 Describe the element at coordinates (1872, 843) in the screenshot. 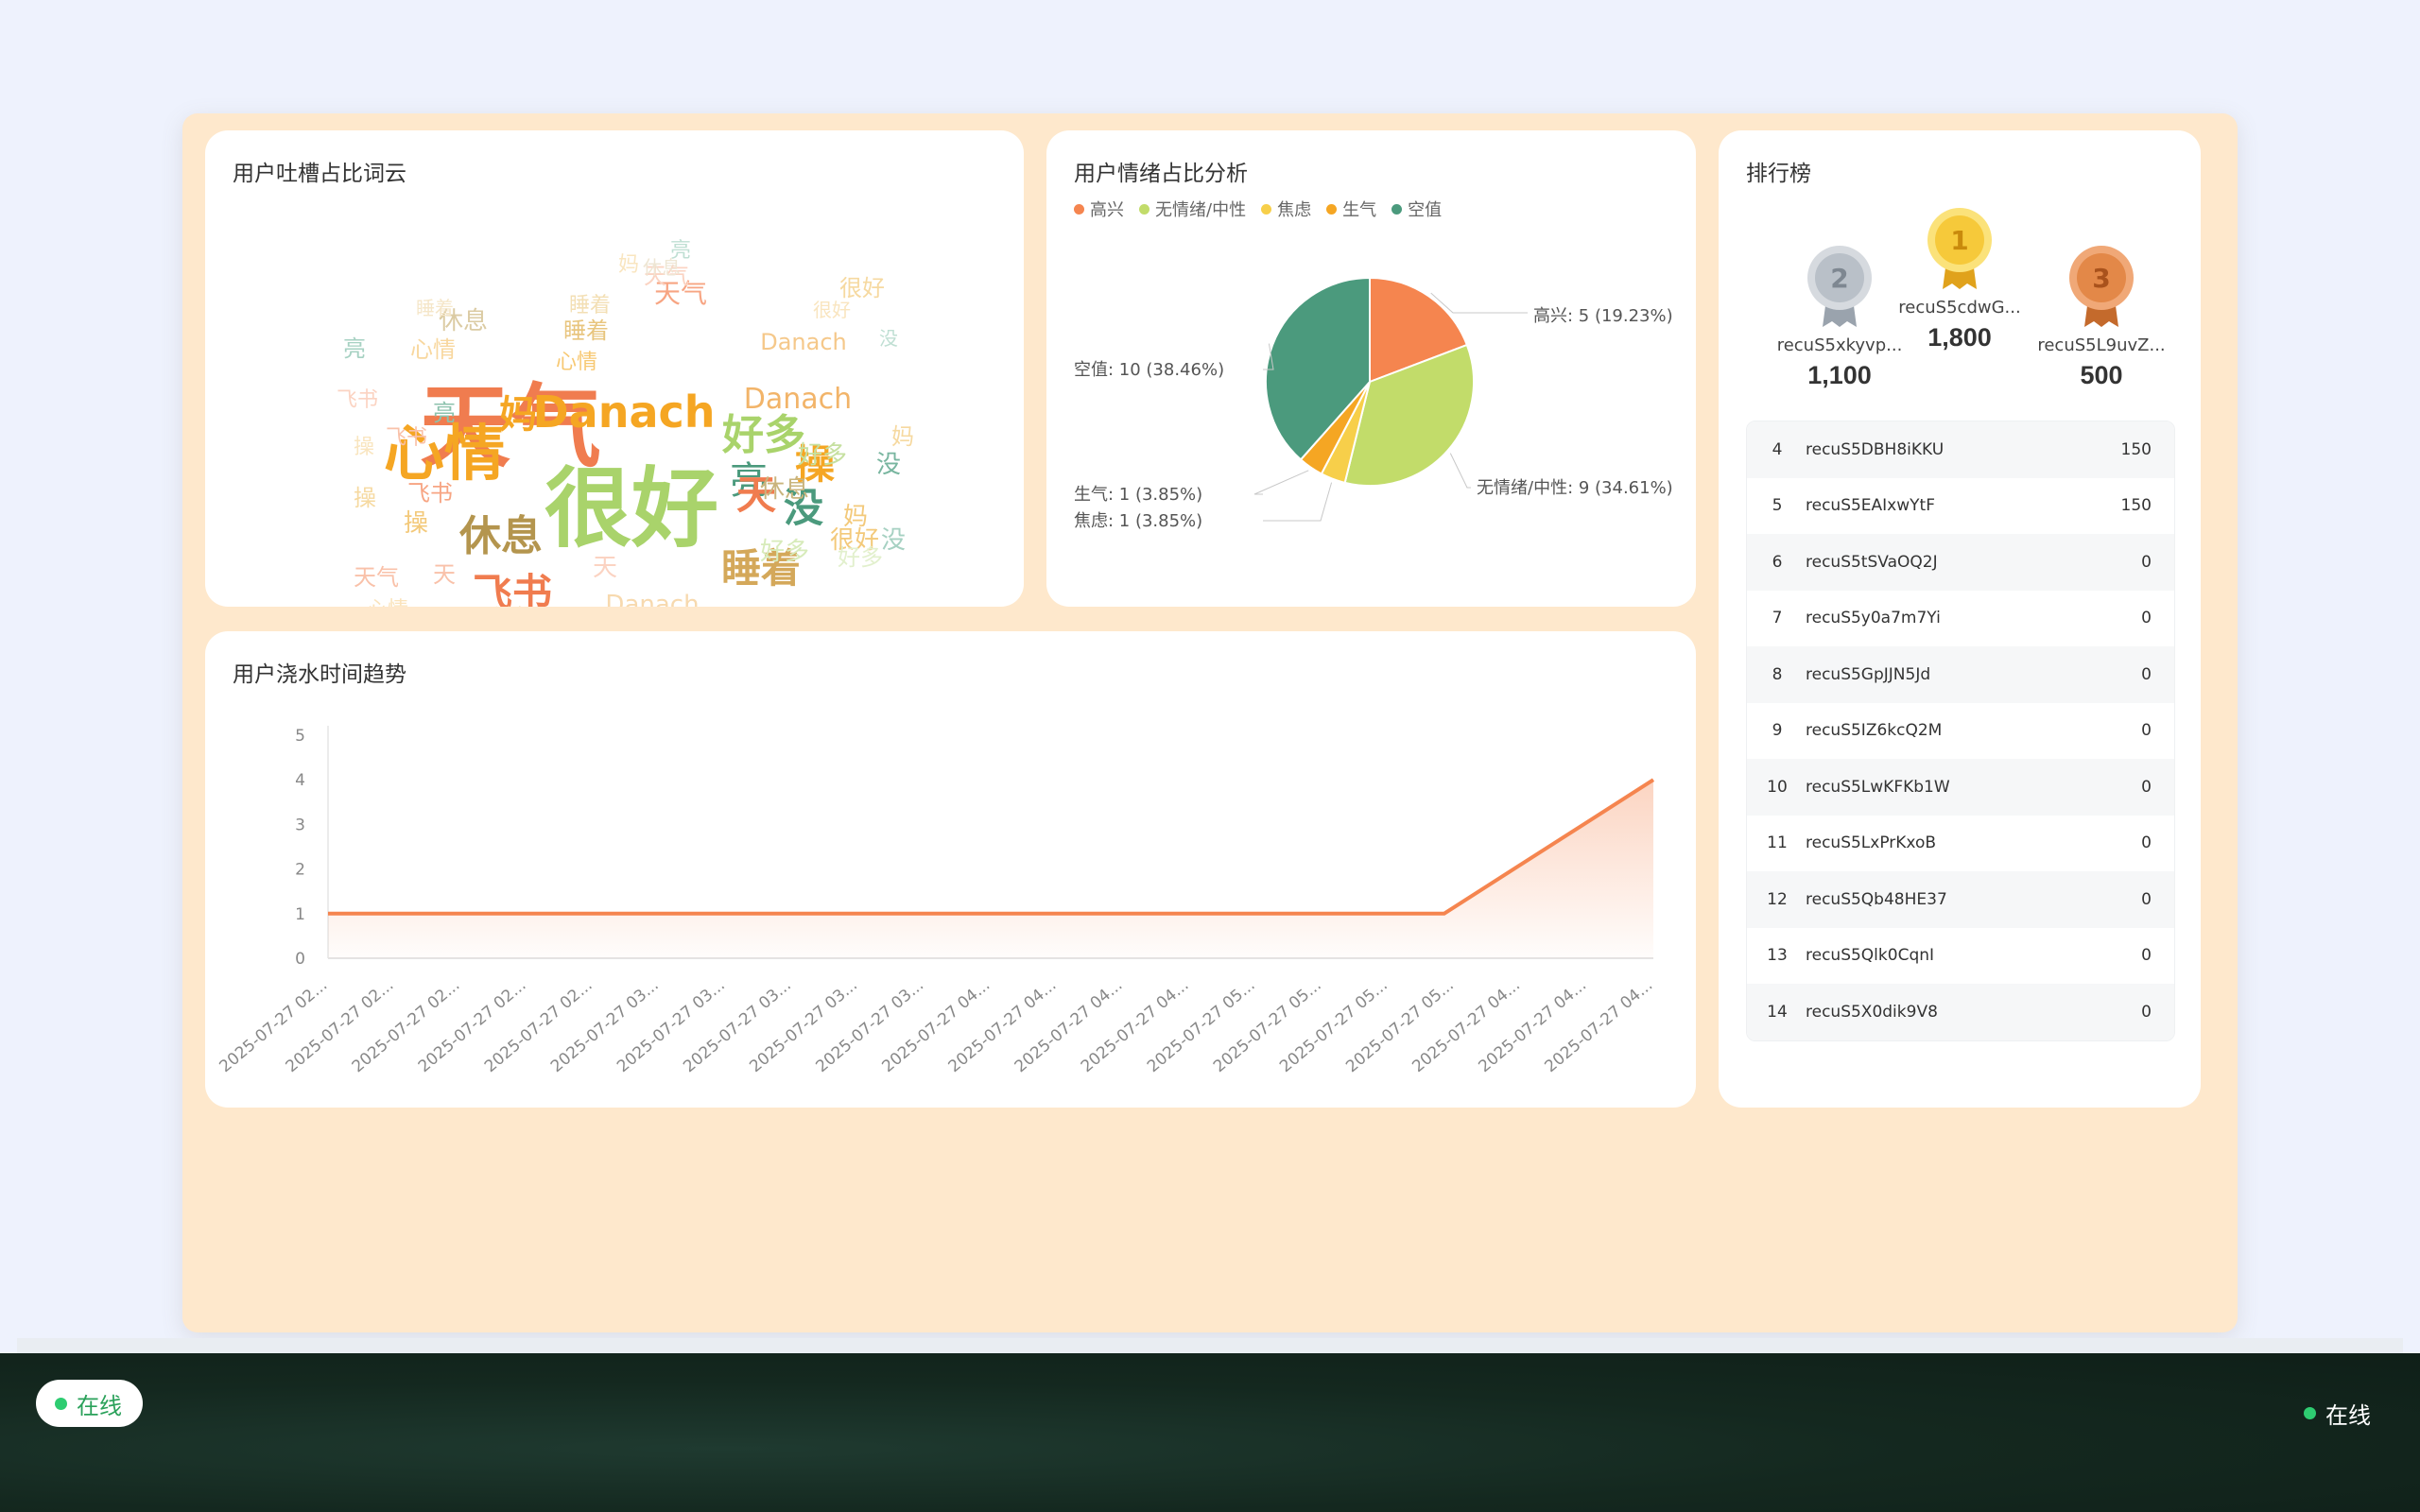

I see `rank-user-id: recuS5LxPrKxoB` at that location.